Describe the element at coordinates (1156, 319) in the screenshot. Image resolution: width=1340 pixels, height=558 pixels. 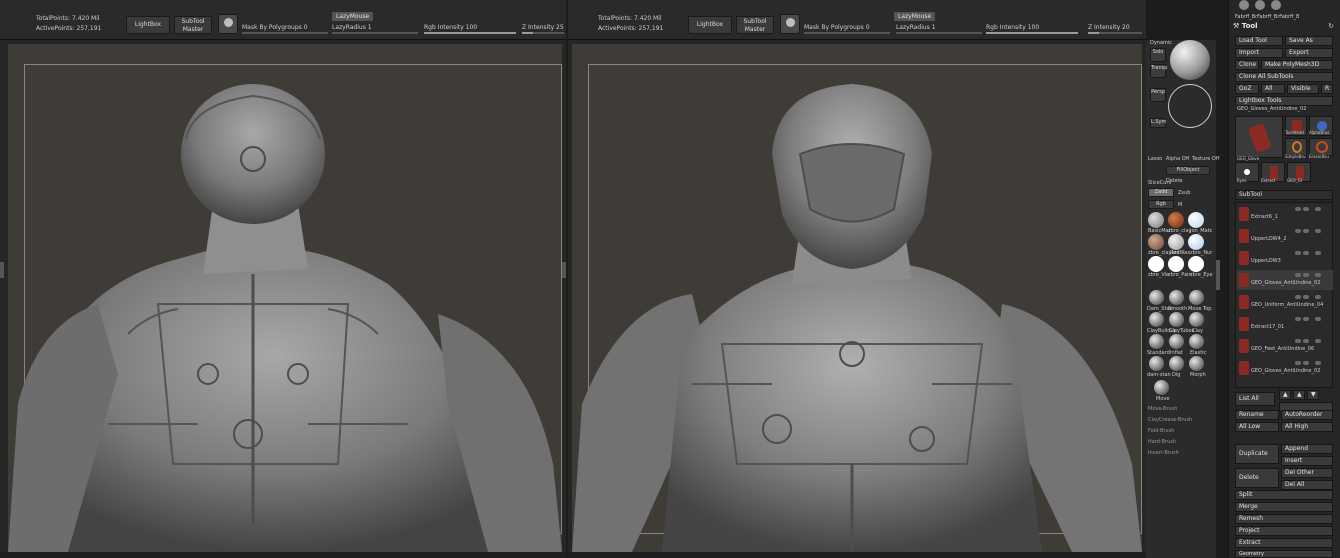
I see `brush-claybuildup` at that location.